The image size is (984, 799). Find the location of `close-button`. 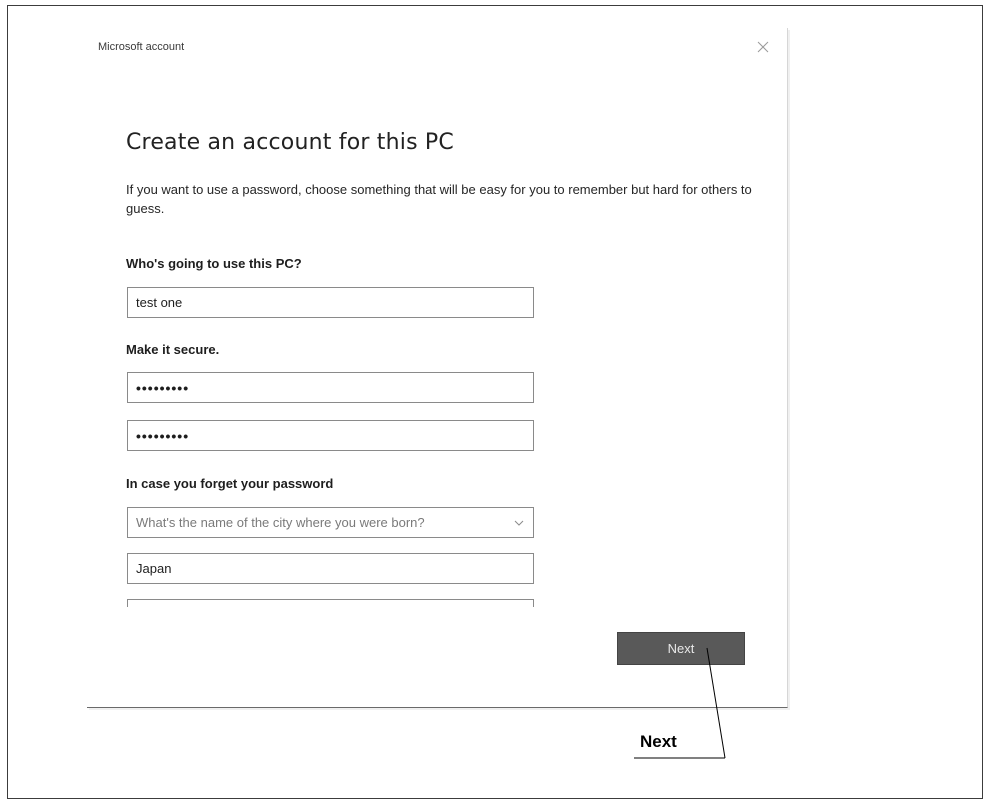

close-button is located at coordinates (763, 47).